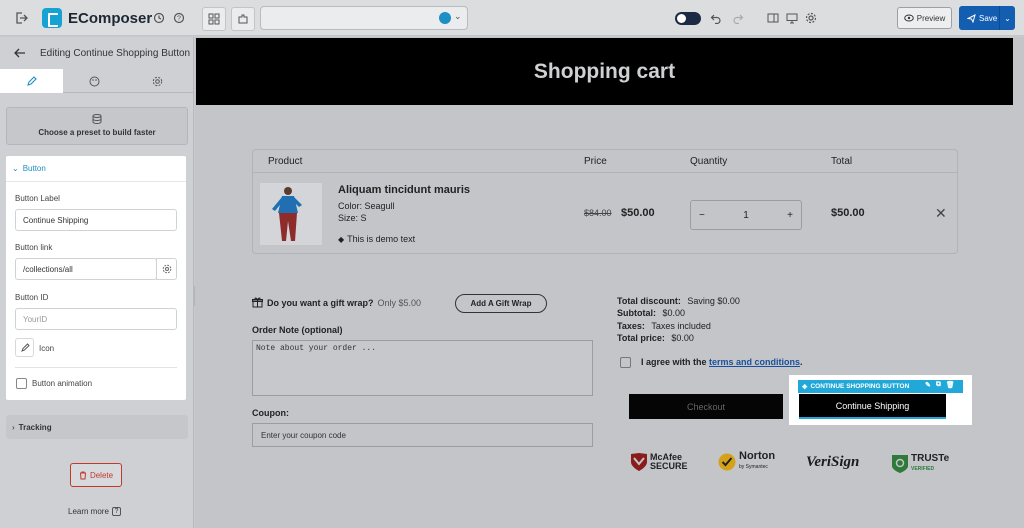 This screenshot has width=1024, height=528. Describe the element at coordinates (115, 53) in the screenshot. I see `sidebar-title: Editing Continue Shopping Button` at that location.